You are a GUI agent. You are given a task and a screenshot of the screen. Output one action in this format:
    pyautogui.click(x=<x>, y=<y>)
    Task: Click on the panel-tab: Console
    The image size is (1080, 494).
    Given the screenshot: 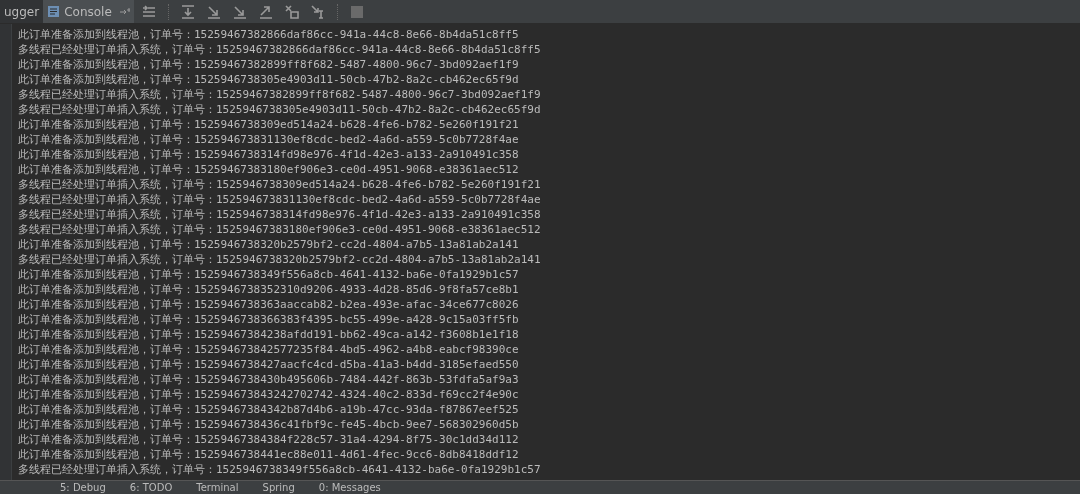 What is the action you would take?
    pyautogui.click(x=88, y=11)
    